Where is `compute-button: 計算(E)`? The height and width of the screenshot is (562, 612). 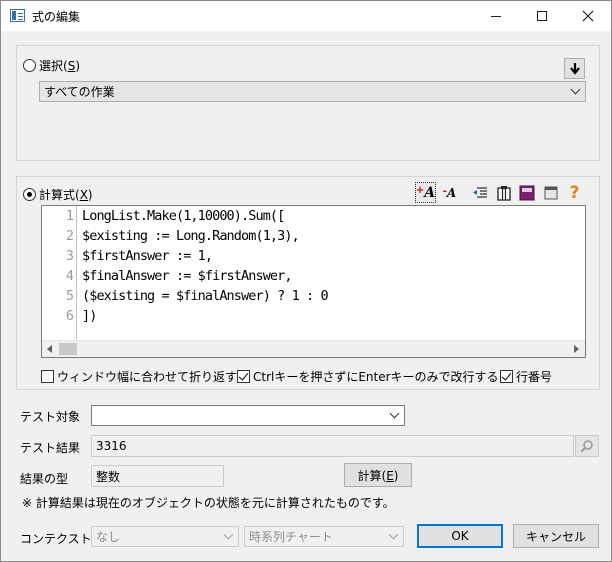 compute-button: 計算(E) is located at coordinates (378, 475).